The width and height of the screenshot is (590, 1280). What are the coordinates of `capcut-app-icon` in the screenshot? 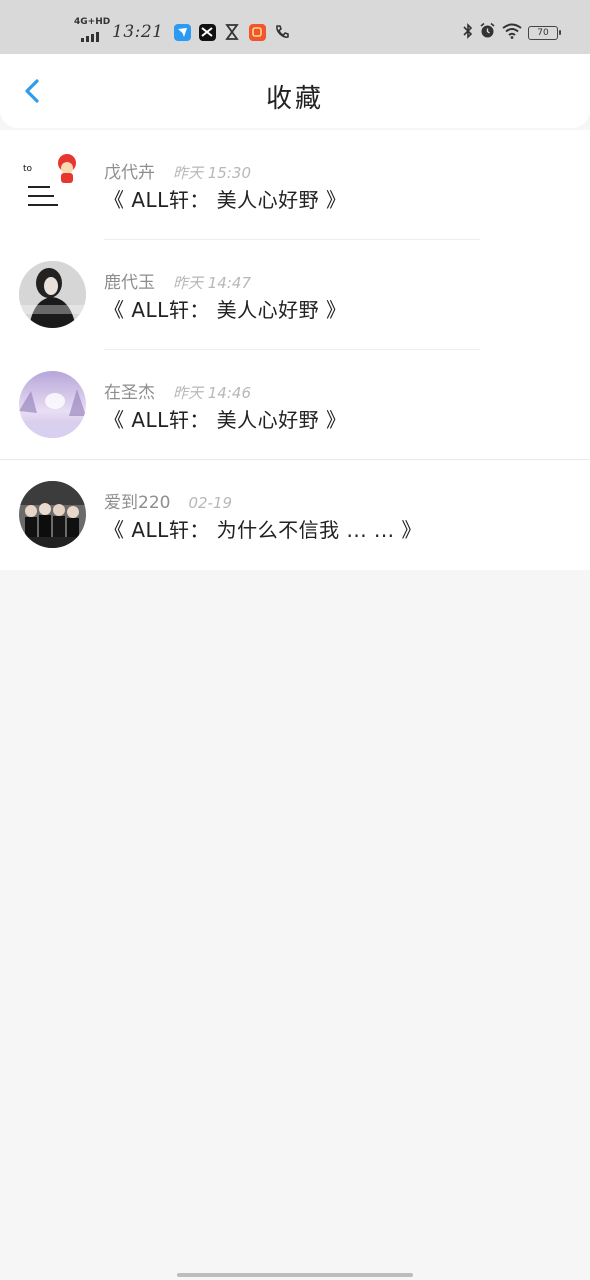 It's located at (207, 32).